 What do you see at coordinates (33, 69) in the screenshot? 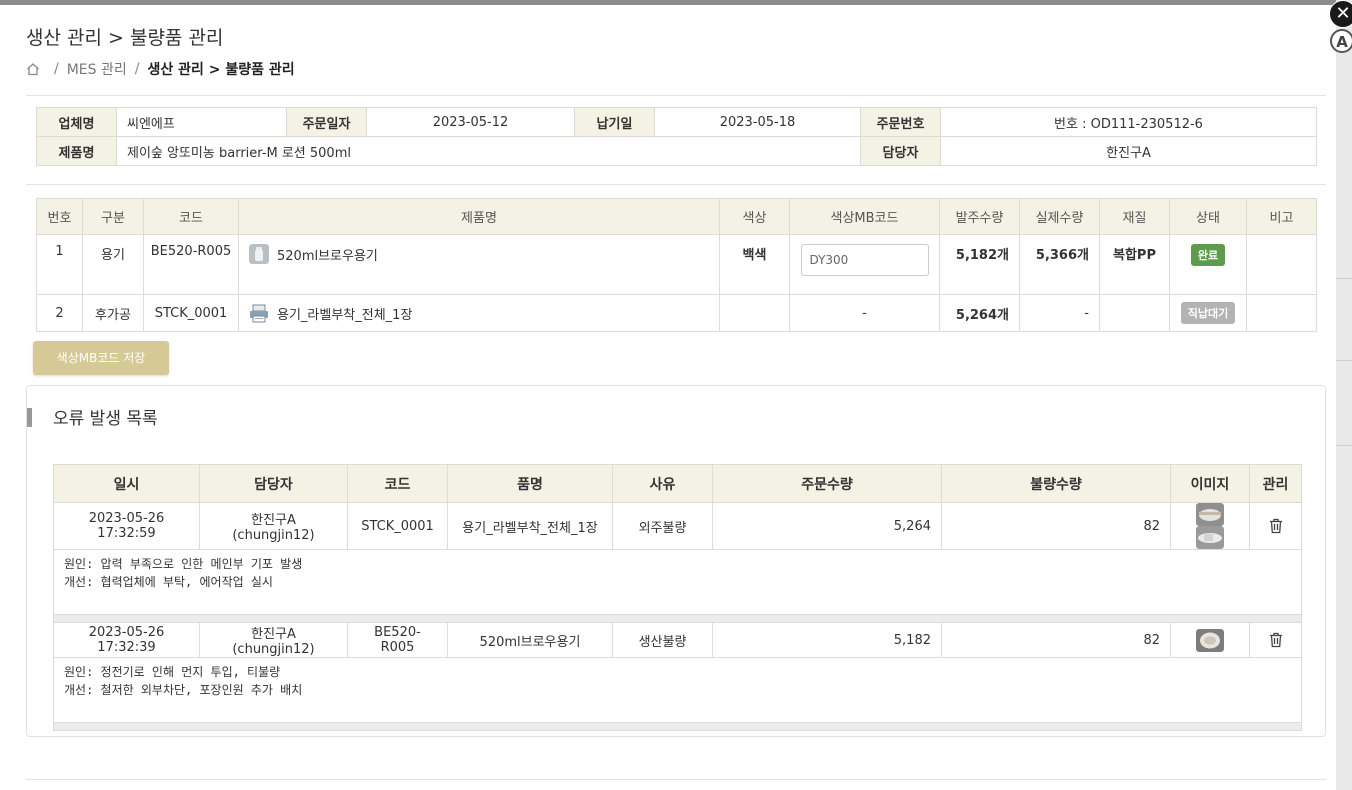
I see `home-icon` at bounding box center [33, 69].